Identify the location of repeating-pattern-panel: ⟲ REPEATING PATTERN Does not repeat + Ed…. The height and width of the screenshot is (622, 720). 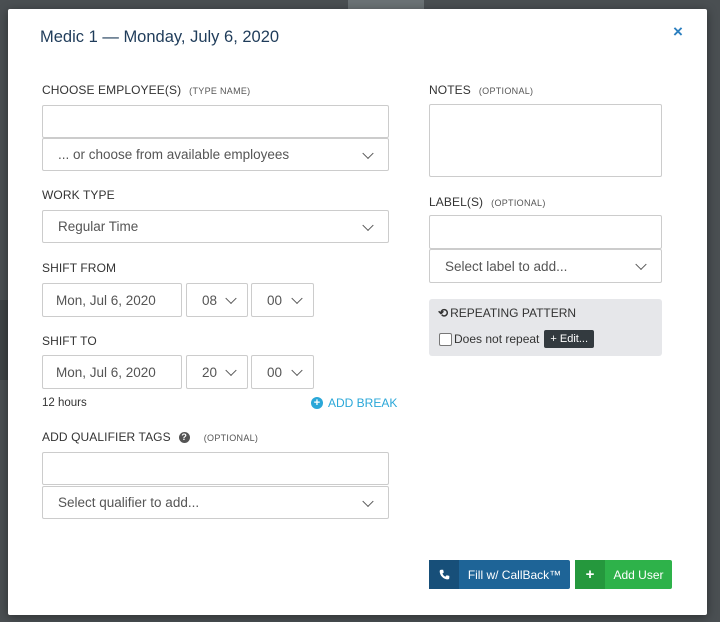
(545, 327).